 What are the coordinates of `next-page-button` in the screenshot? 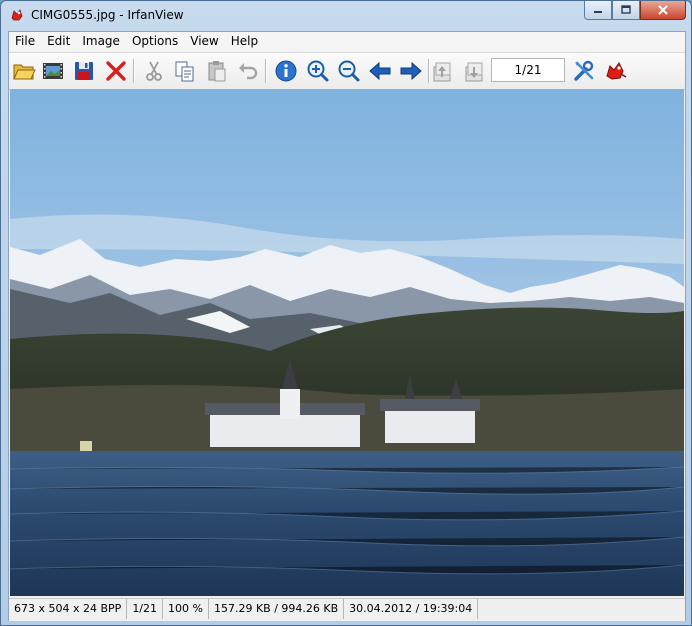 It's located at (474, 71).